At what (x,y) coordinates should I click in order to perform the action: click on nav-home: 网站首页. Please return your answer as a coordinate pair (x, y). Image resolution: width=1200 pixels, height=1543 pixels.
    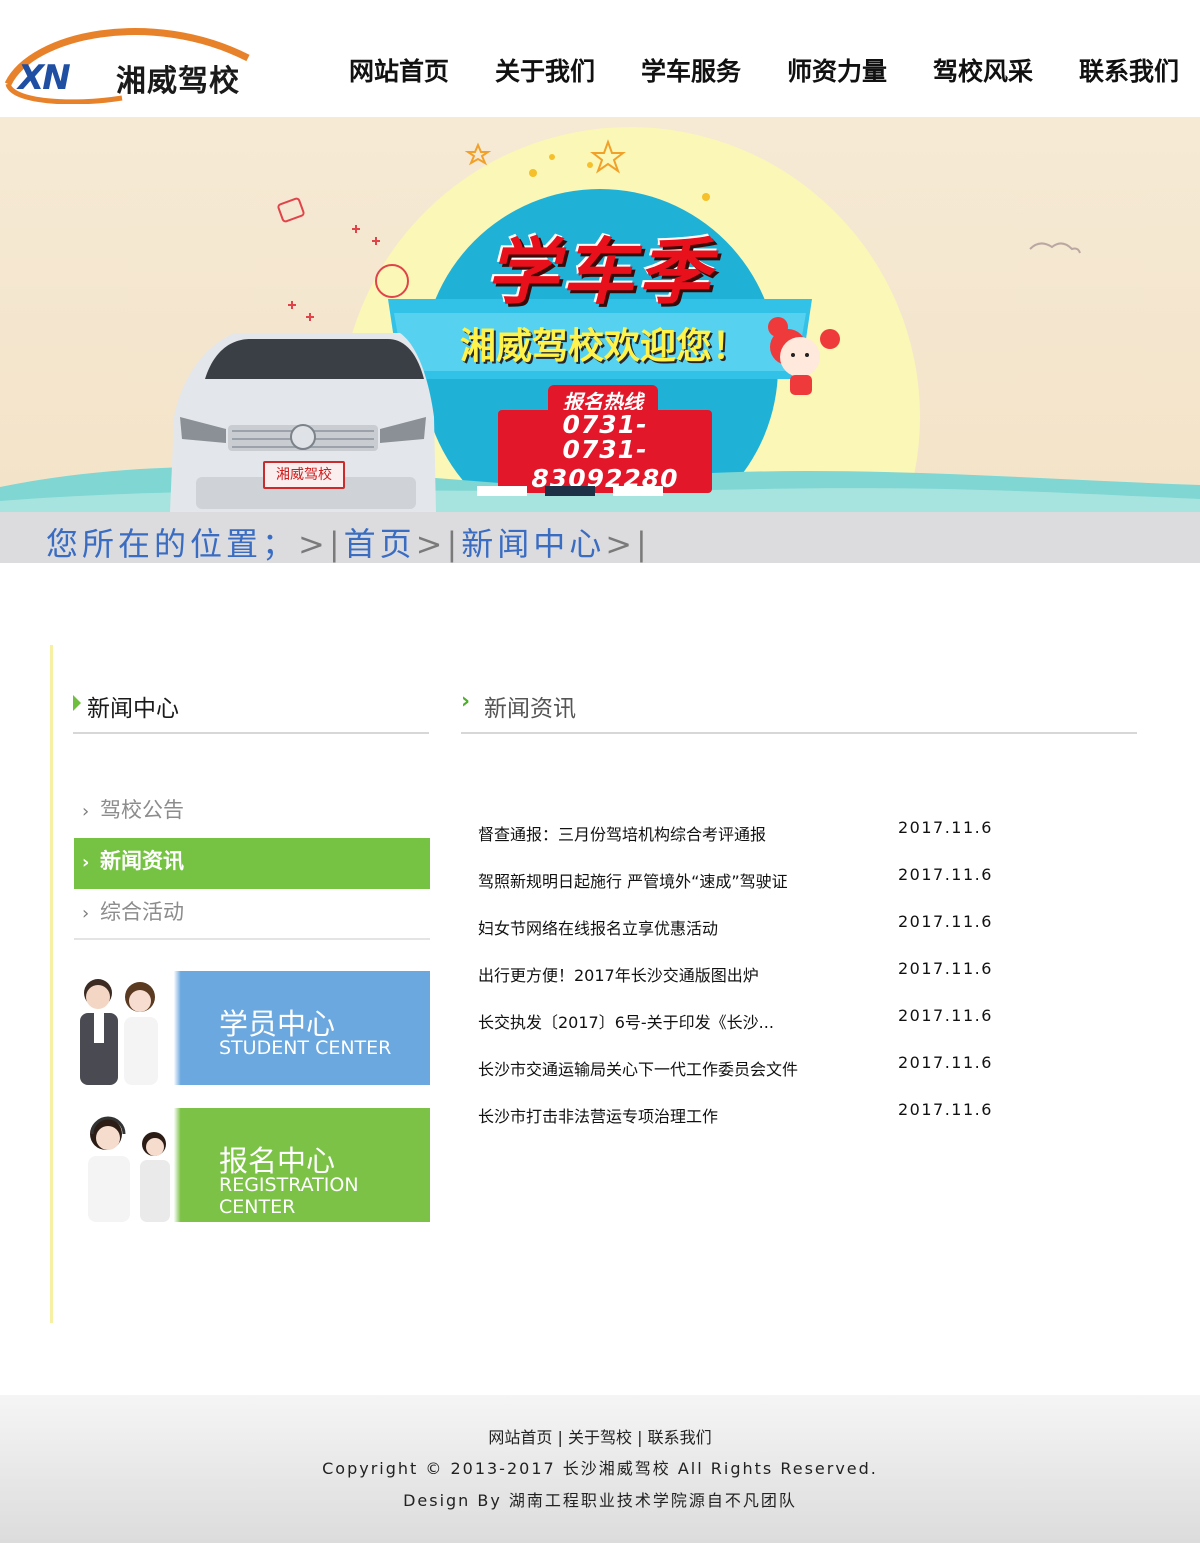
    Looking at the image, I should click on (399, 70).